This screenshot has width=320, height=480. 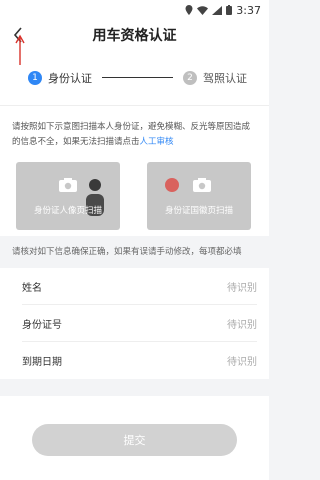 I want to click on step-connector, so click(x=137, y=77).